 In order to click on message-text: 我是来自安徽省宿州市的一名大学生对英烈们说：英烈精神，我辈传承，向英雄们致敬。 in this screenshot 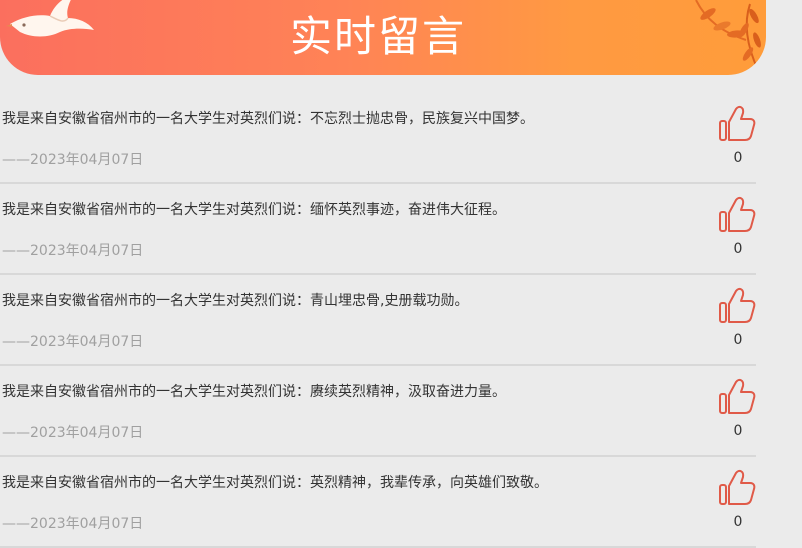, I will do `click(275, 483)`.